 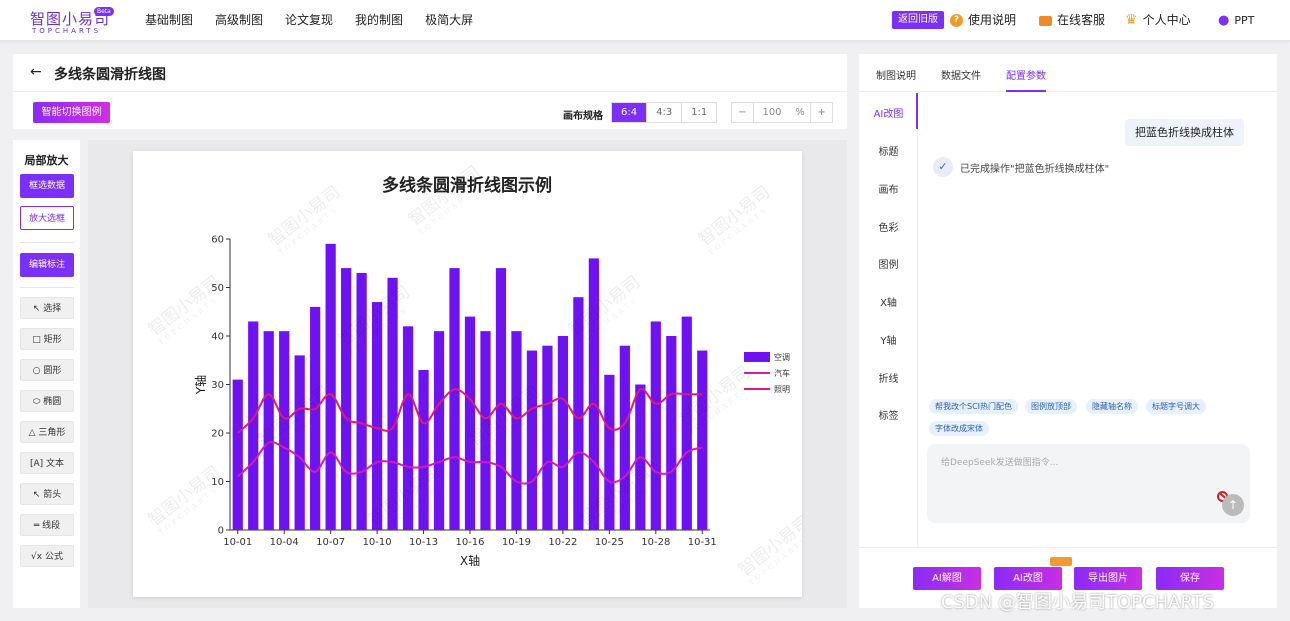 I want to click on x-tick-label: 10-10, so click(x=377, y=542).